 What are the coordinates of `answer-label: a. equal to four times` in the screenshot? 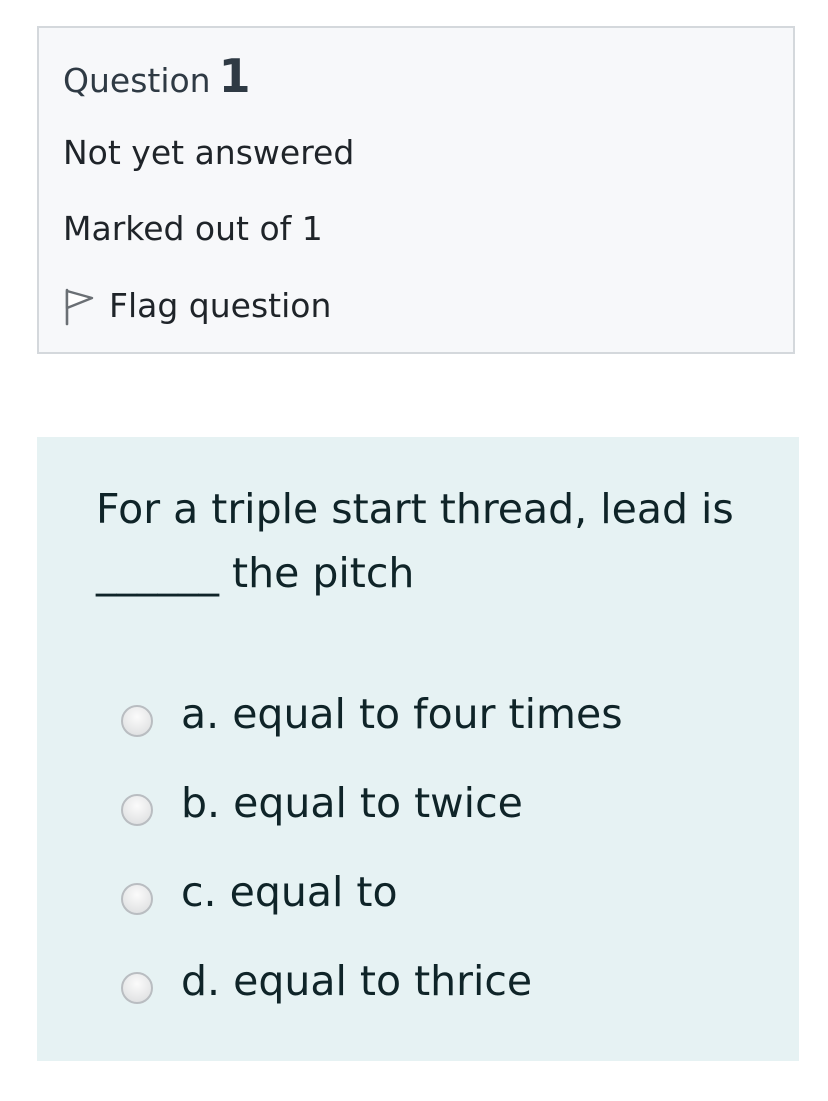 It's located at (402, 713).